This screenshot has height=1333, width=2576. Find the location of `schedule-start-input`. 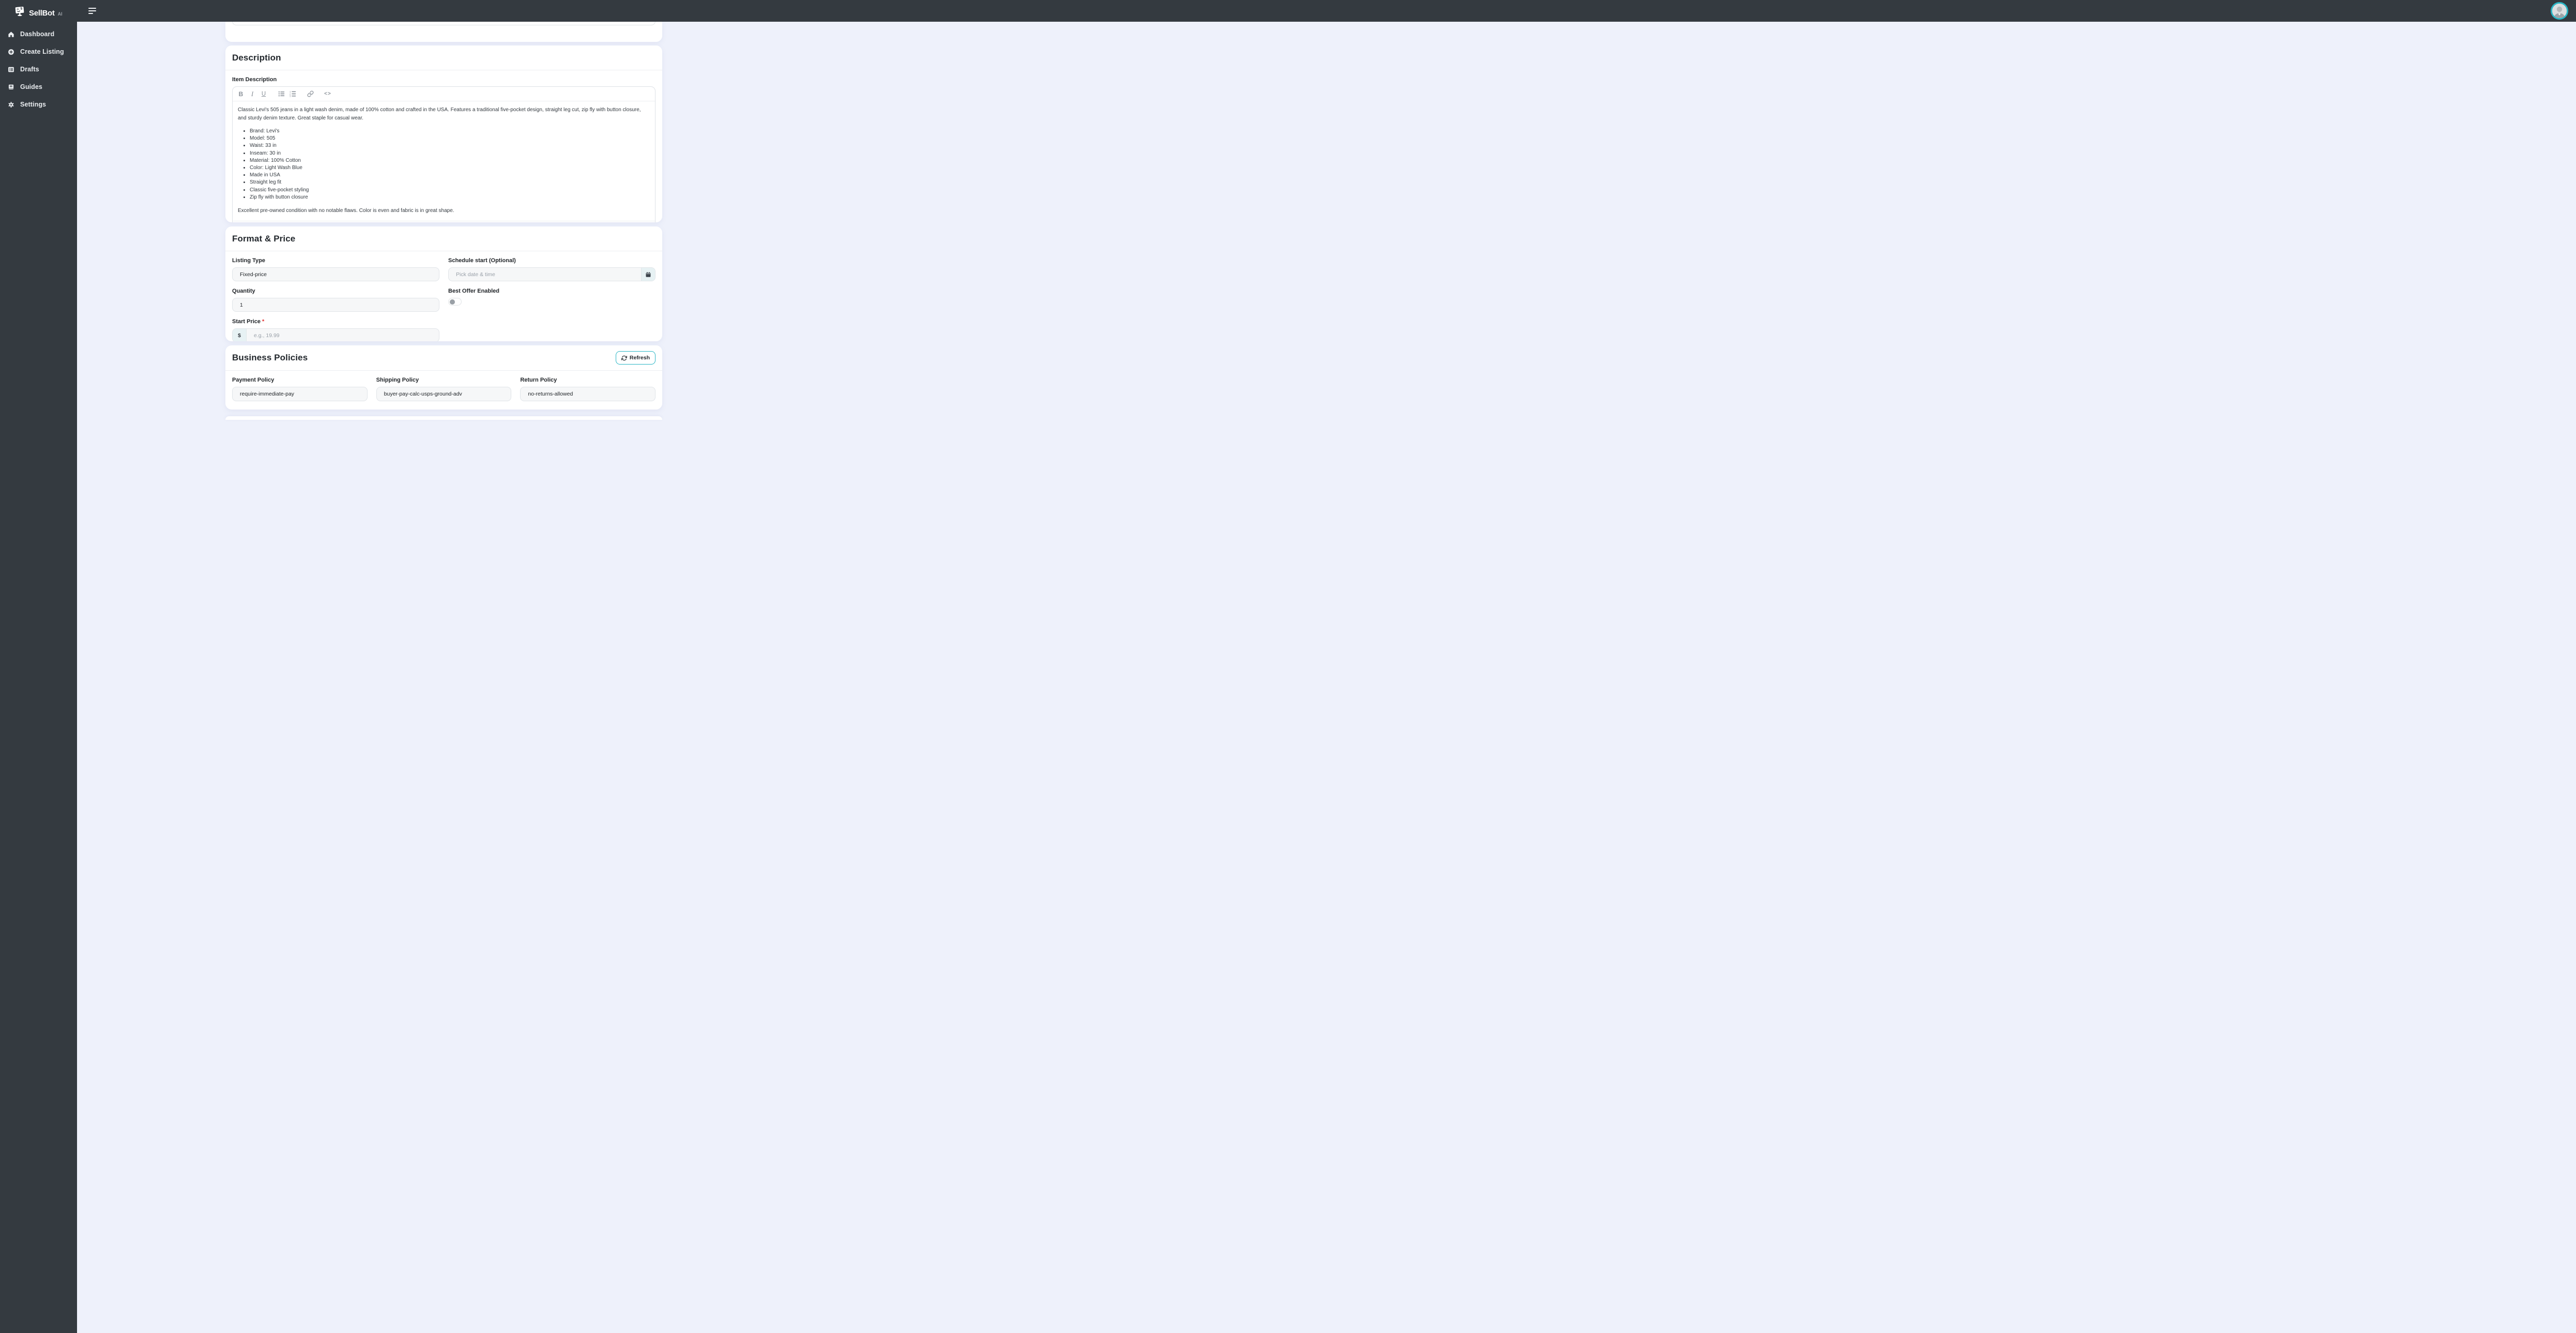

schedule-start-input is located at coordinates (545, 274).